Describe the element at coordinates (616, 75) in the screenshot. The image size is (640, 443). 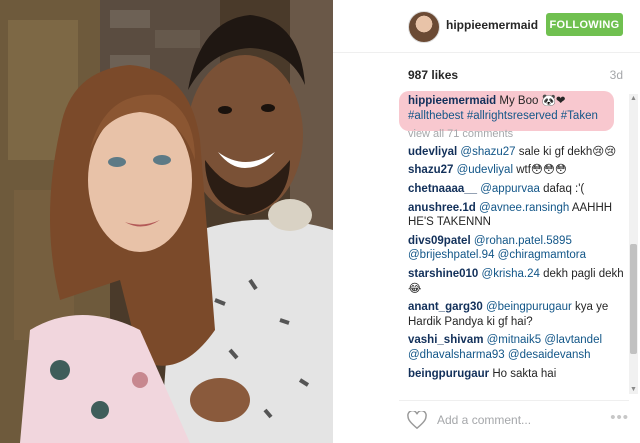
I see `post-timestamp: 3d` at that location.